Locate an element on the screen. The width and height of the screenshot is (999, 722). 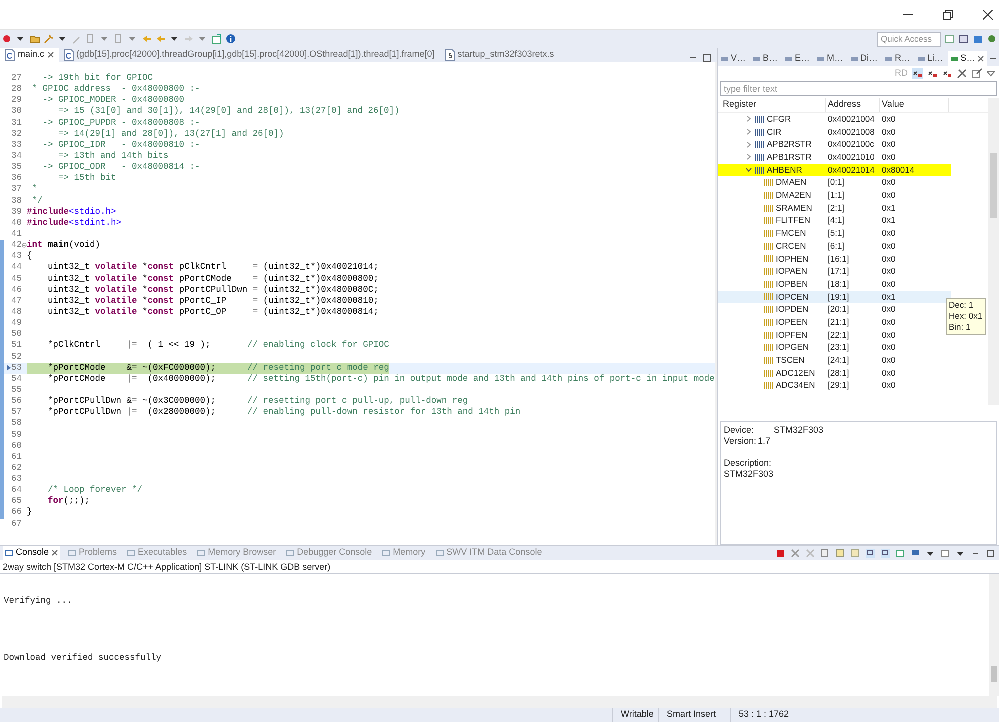
code-line: */ is located at coordinates (37, 201).